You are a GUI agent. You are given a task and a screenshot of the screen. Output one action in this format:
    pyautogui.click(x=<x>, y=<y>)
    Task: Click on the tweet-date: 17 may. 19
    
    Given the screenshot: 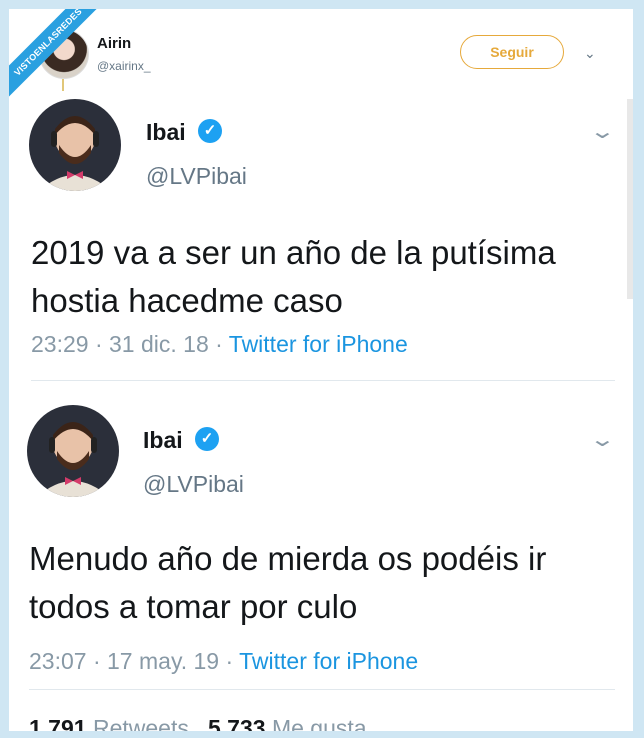 What is the action you would take?
    pyautogui.click(x=163, y=661)
    